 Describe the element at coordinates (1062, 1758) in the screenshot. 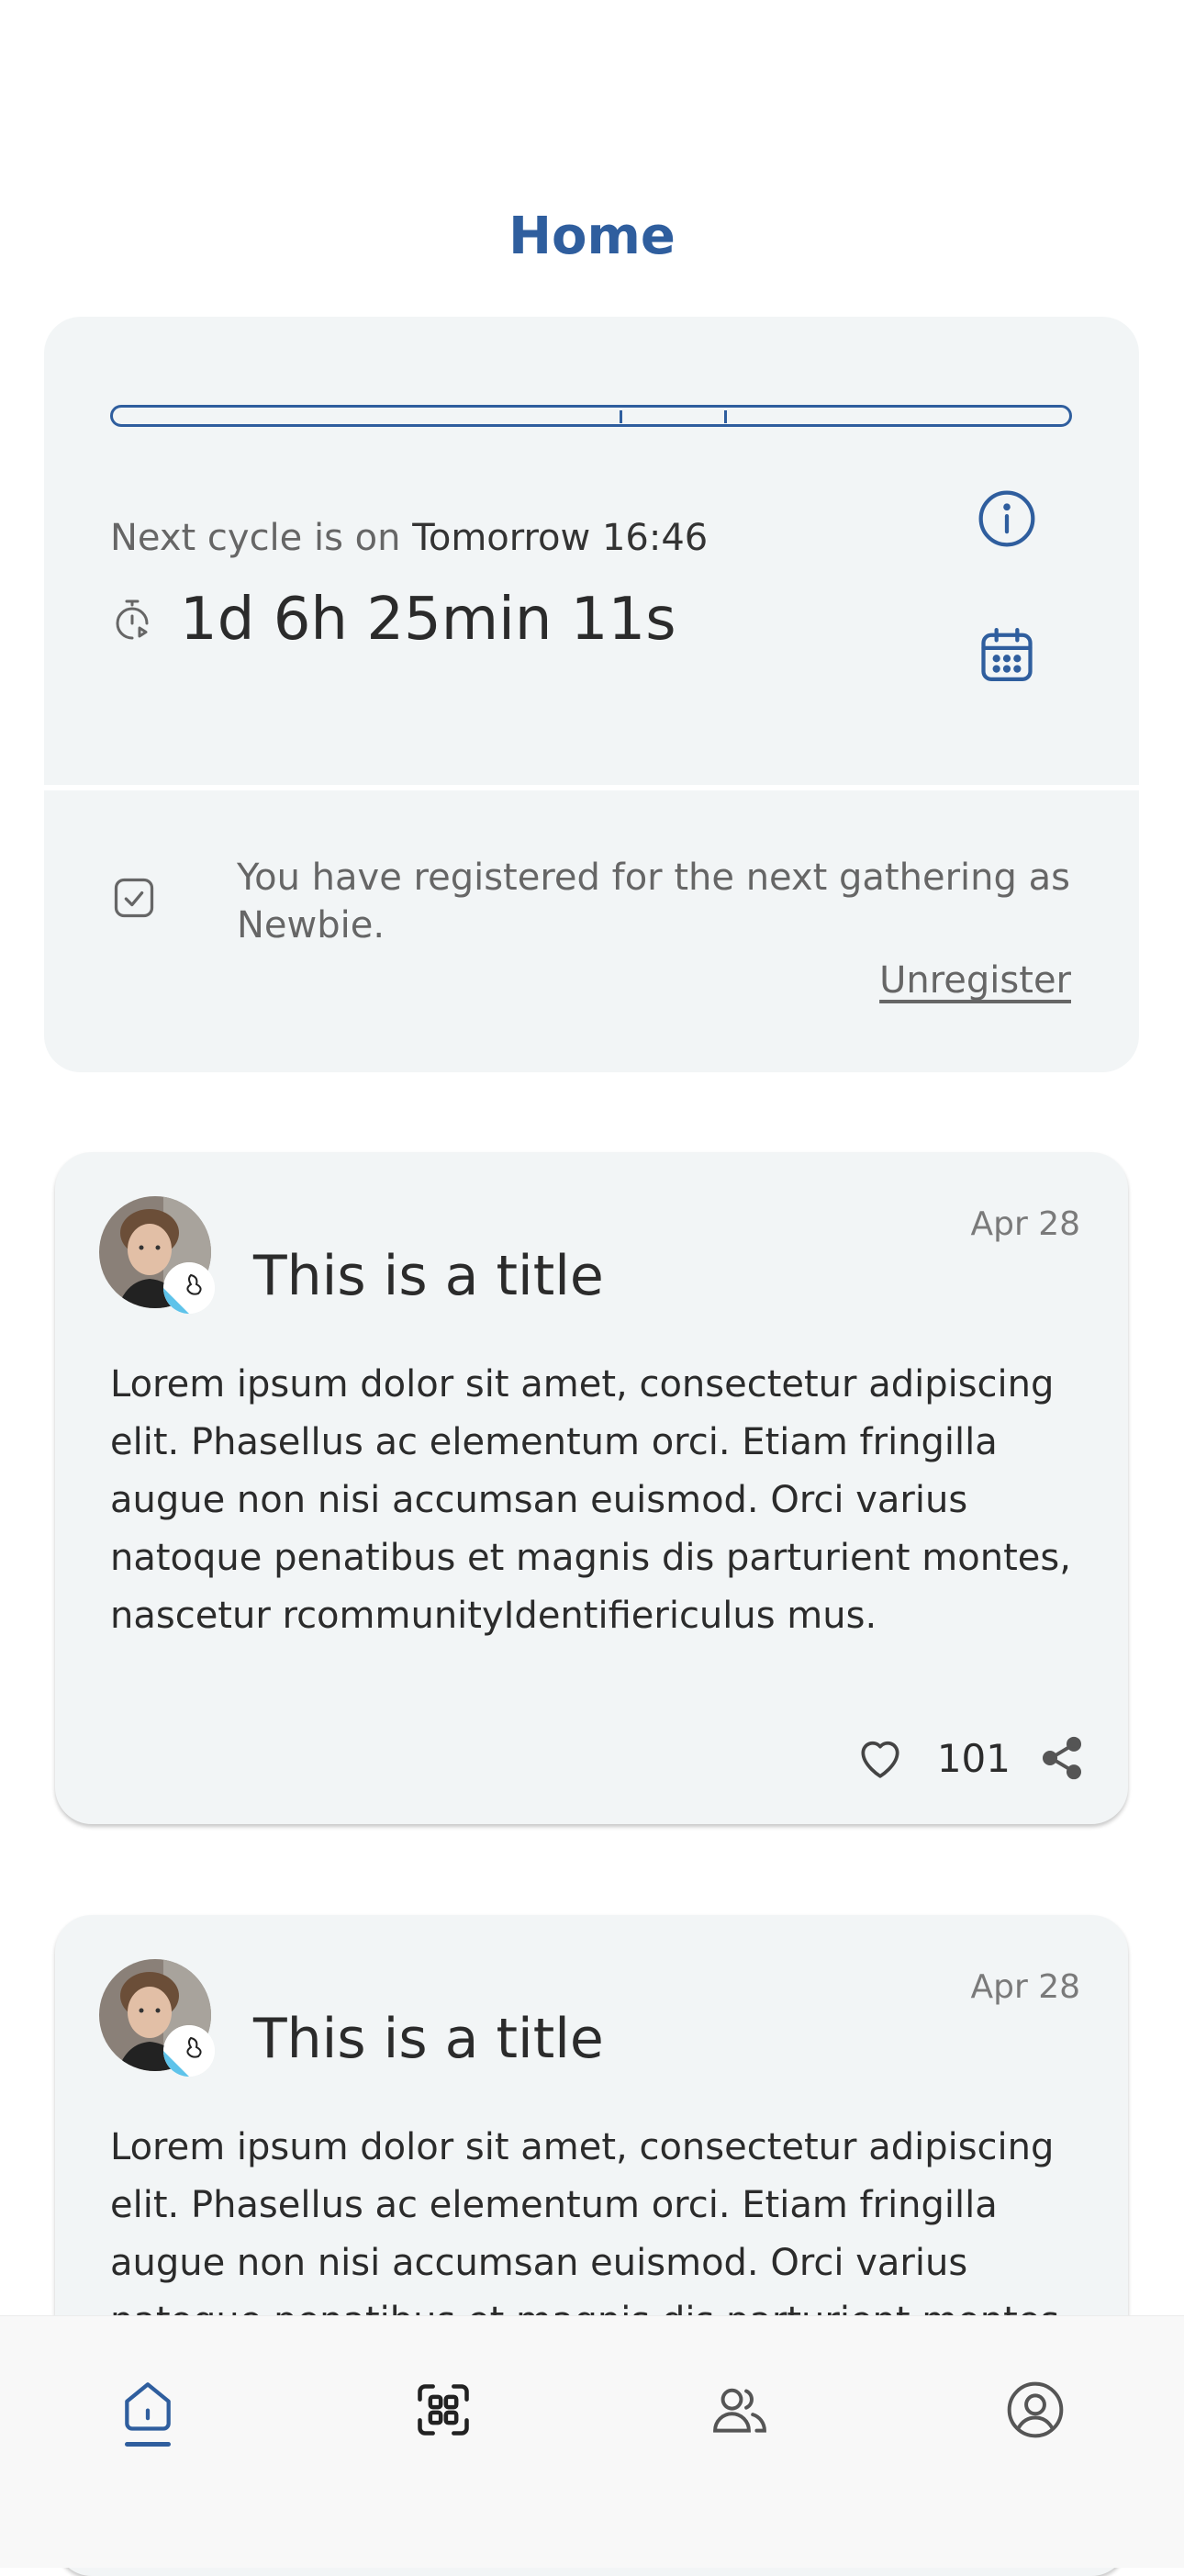

I see `share-icon` at that location.